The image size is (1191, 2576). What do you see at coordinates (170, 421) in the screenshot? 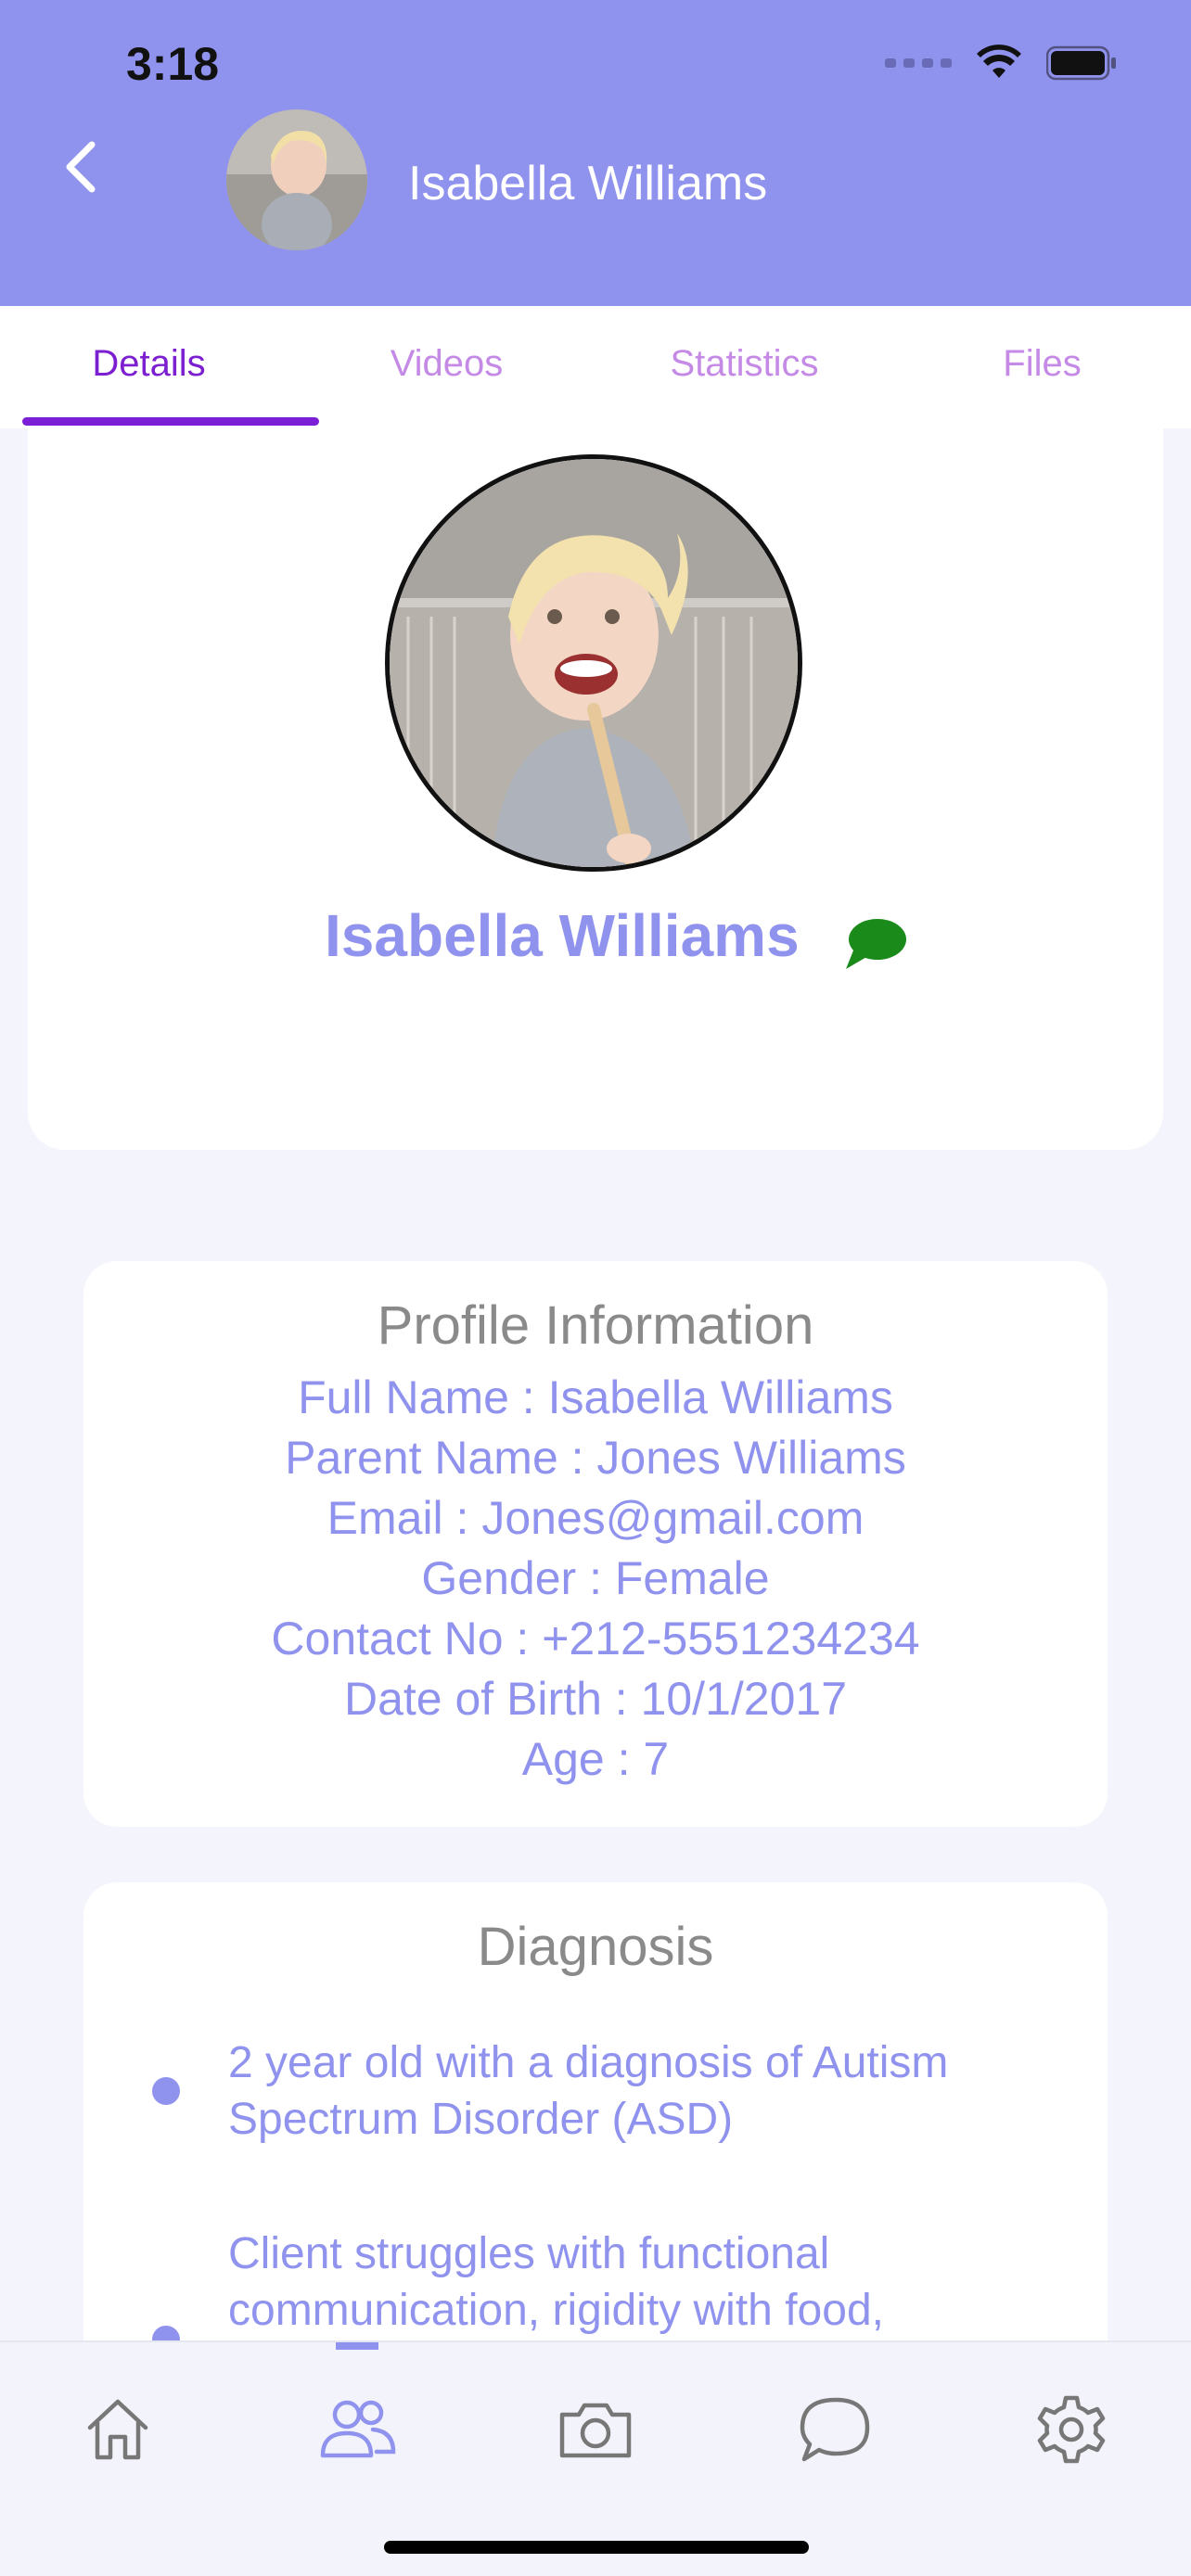
I see `active-tab-indicator` at bounding box center [170, 421].